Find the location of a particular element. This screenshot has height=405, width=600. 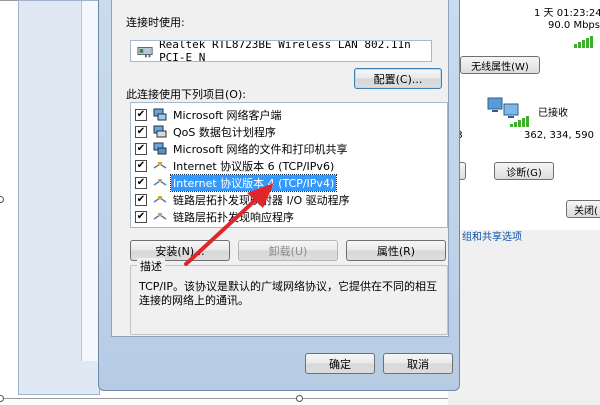

red-arrow-annotation is located at coordinates (229, 224).